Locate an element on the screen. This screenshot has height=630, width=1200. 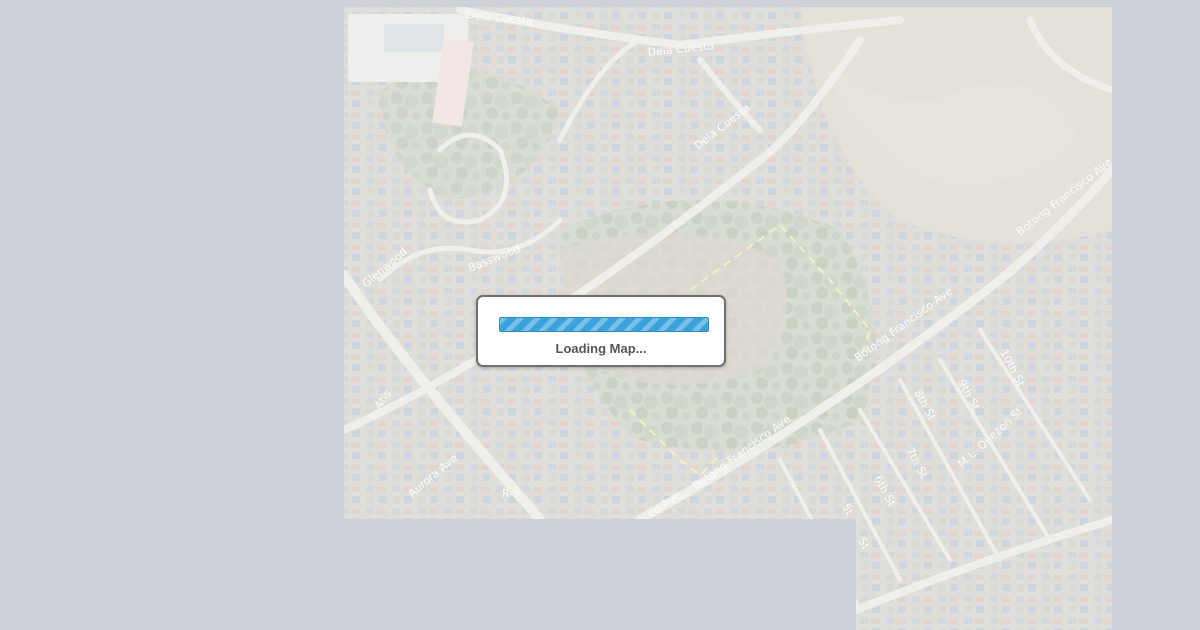
progress-bar is located at coordinates (604, 324).